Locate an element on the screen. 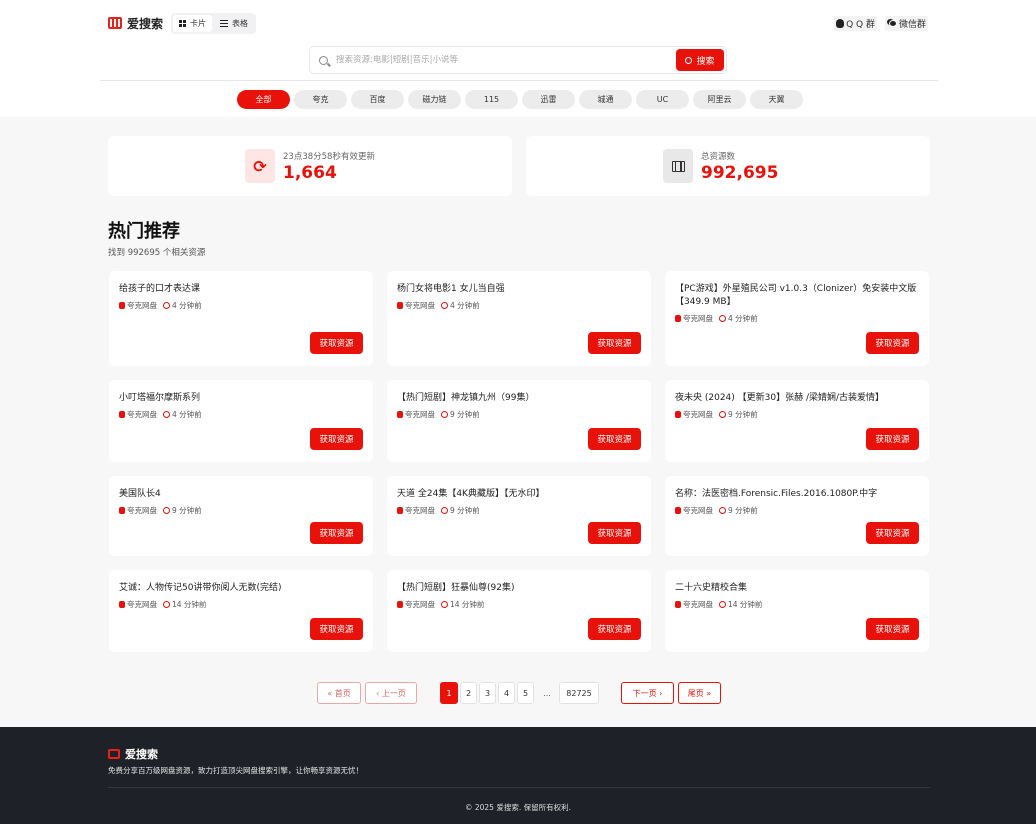 The width and height of the screenshot is (1036, 824). resource-title: 天道 全24集【4K典藏版】【无水印】 is located at coordinates (519, 494).